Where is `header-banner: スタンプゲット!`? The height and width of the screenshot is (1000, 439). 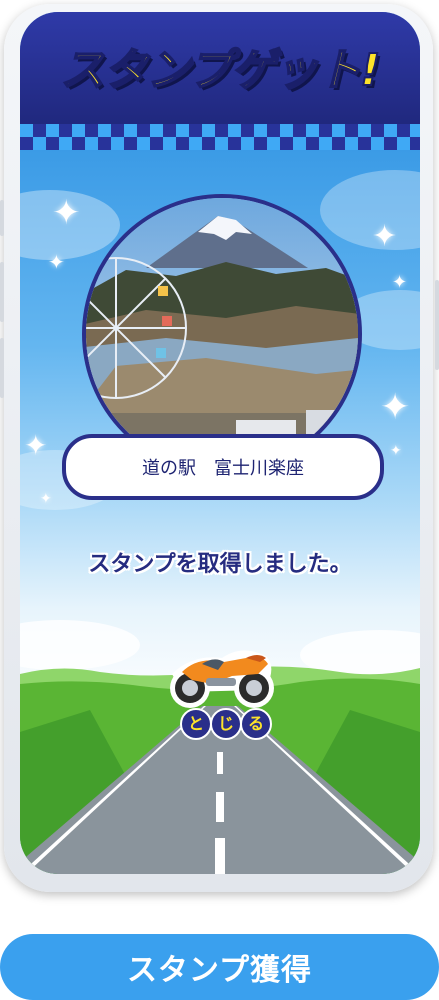 header-banner: スタンプゲット! is located at coordinates (220, 68).